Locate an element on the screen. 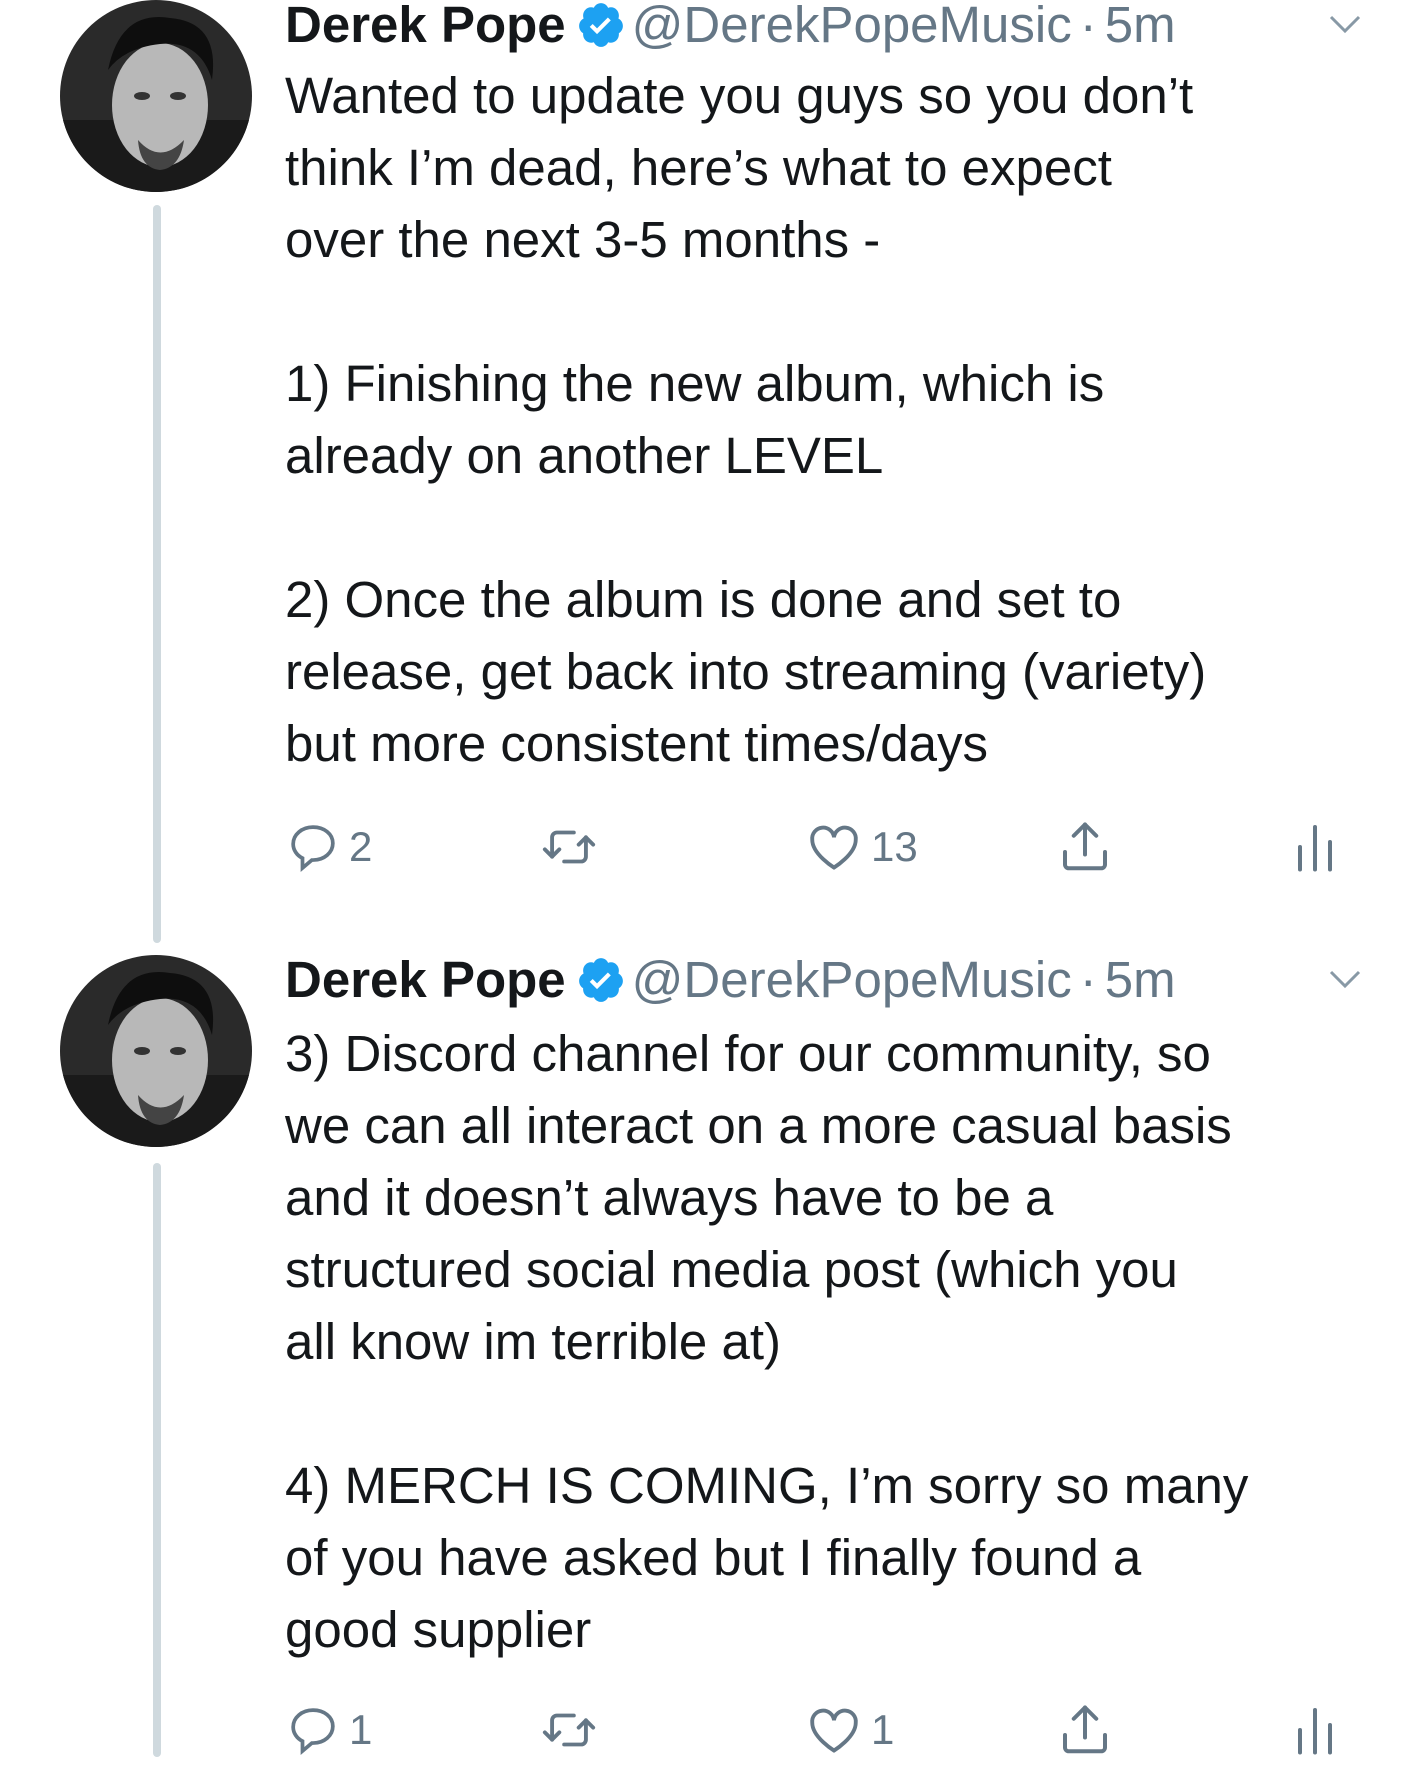 This screenshot has width=1406, height=1765. tweet-actions: 2 13 is located at coordinates (825, 847).